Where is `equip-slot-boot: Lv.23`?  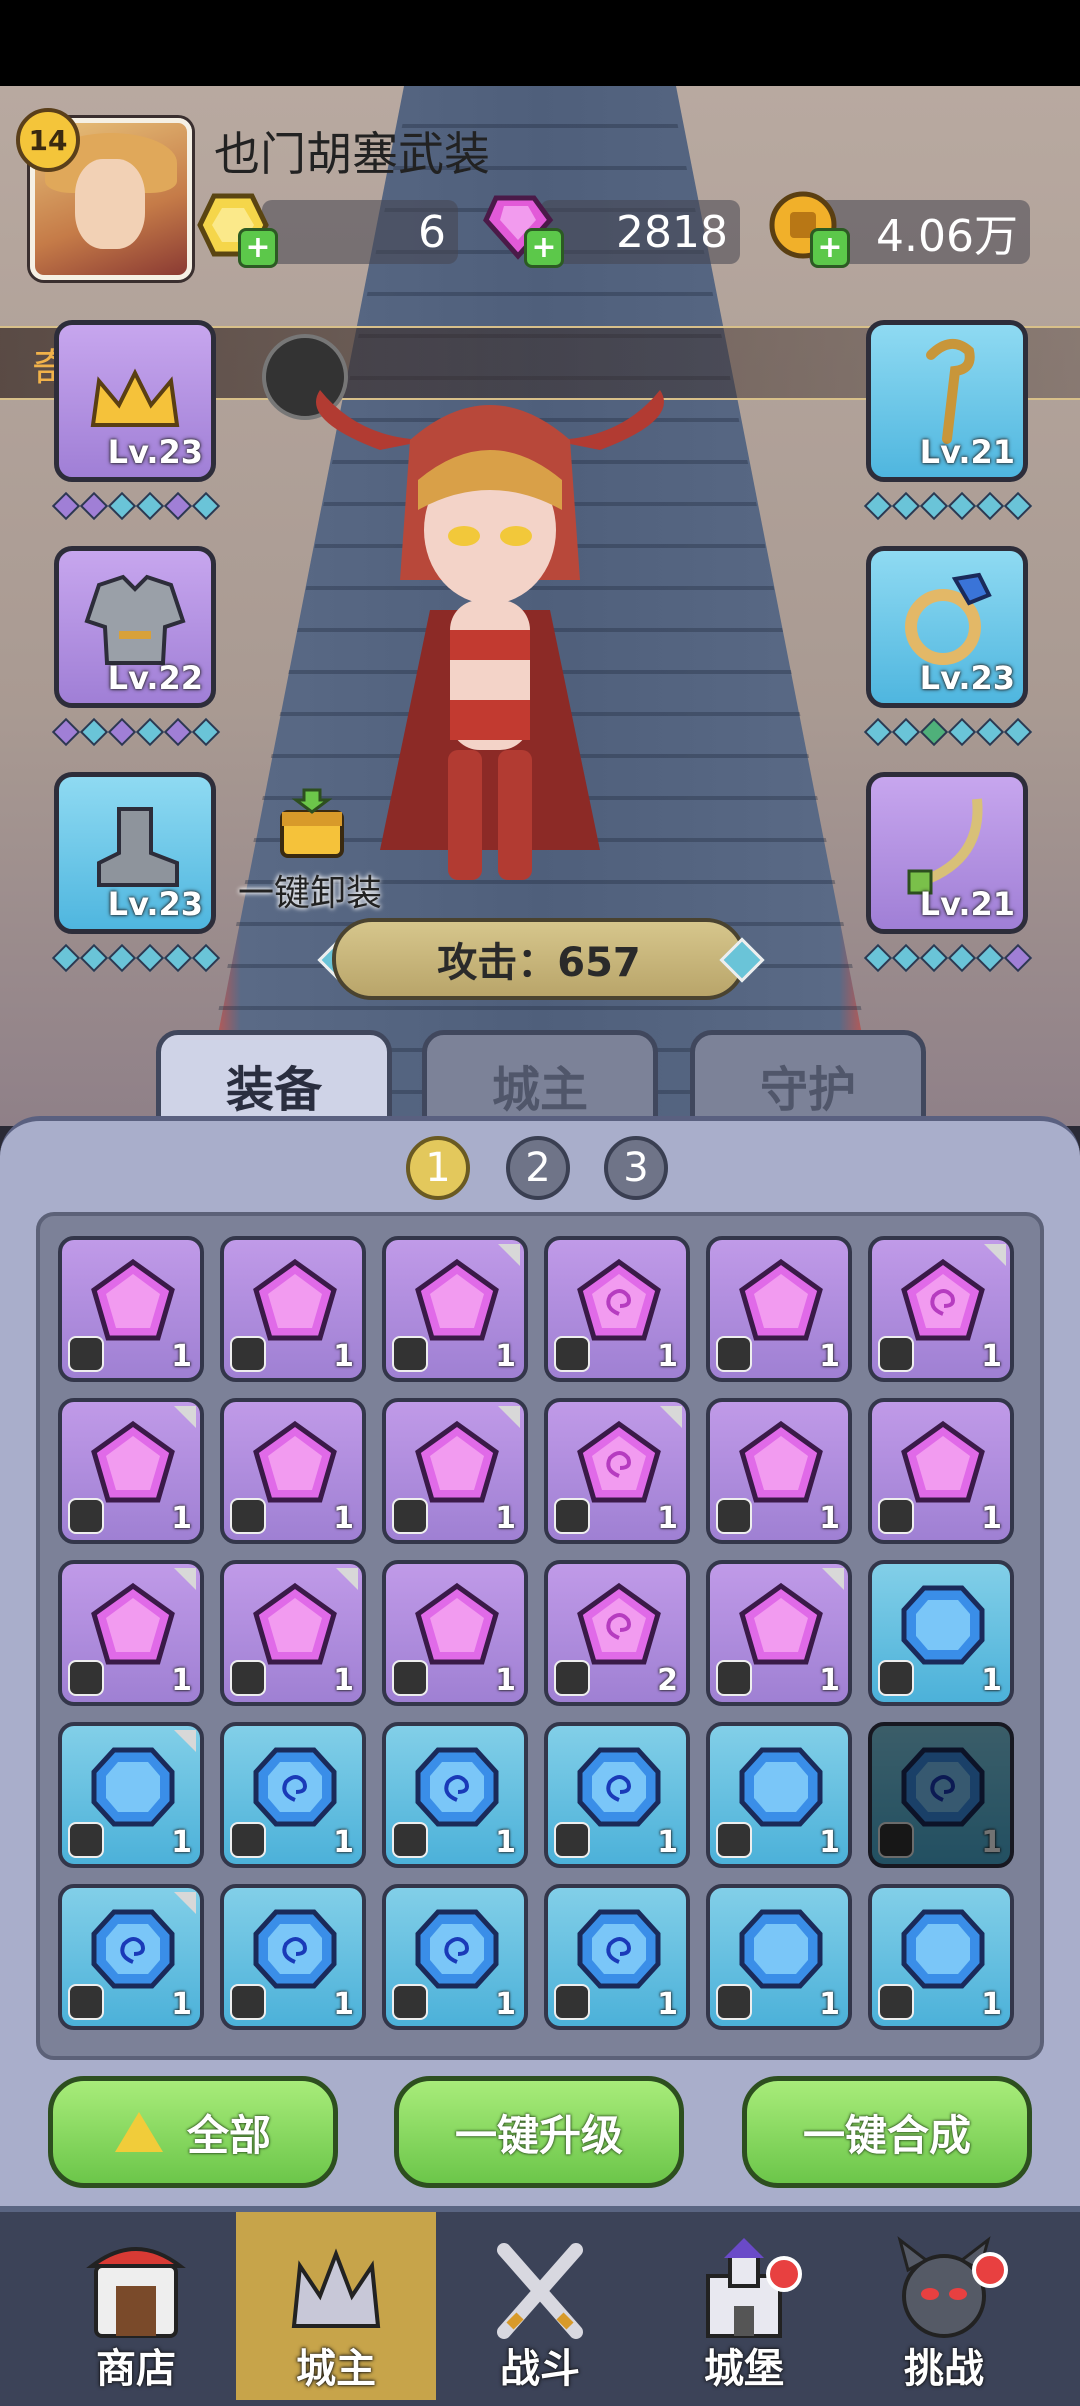
equip-slot-boot: Lv.23 is located at coordinates (135, 853).